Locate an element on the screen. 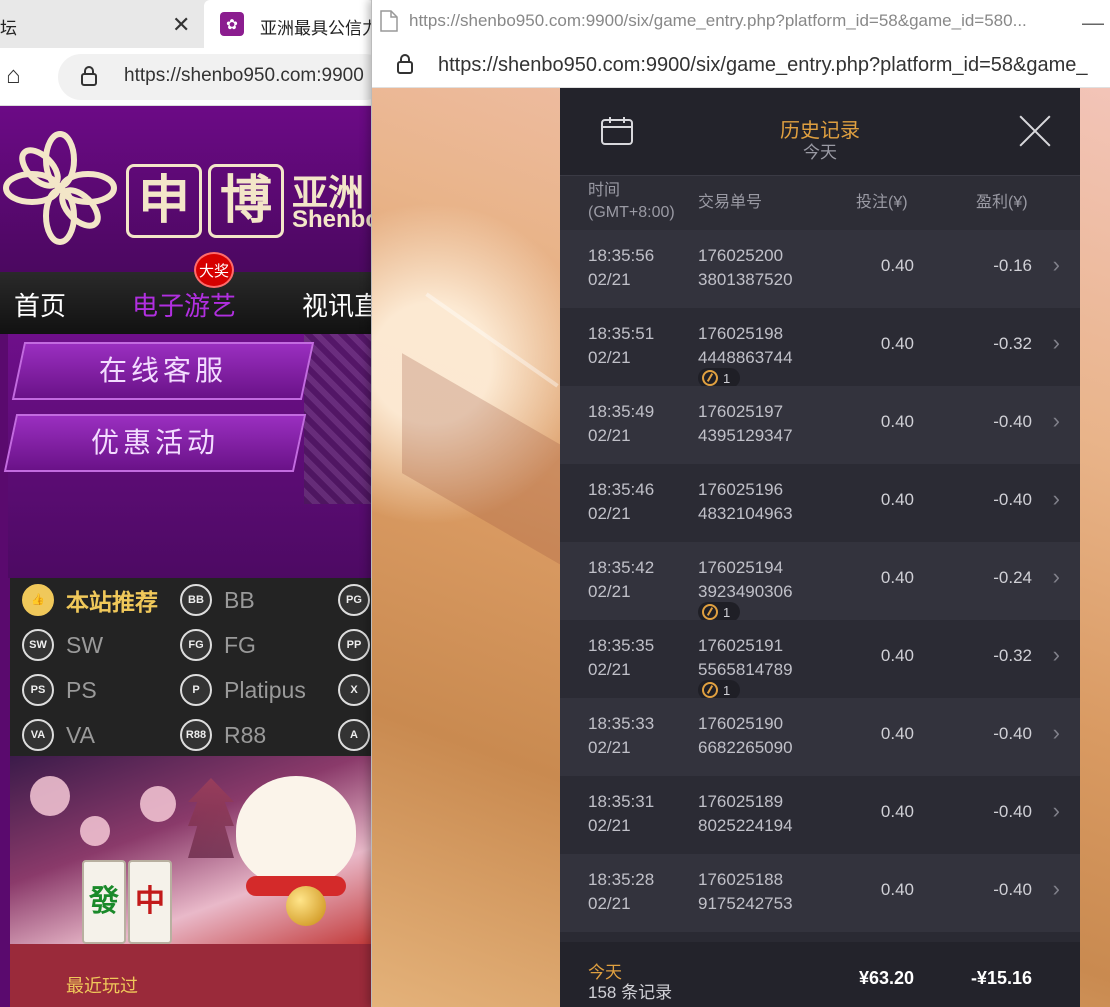 The height and width of the screenshot is (1007, 1110). minimize-icon: — is located at coordinates (1093, 23).